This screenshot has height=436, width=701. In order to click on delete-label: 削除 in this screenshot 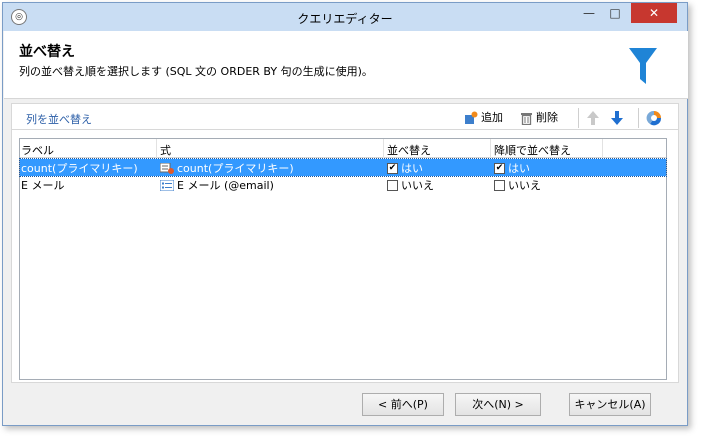, I will do `click(547, 117)`.